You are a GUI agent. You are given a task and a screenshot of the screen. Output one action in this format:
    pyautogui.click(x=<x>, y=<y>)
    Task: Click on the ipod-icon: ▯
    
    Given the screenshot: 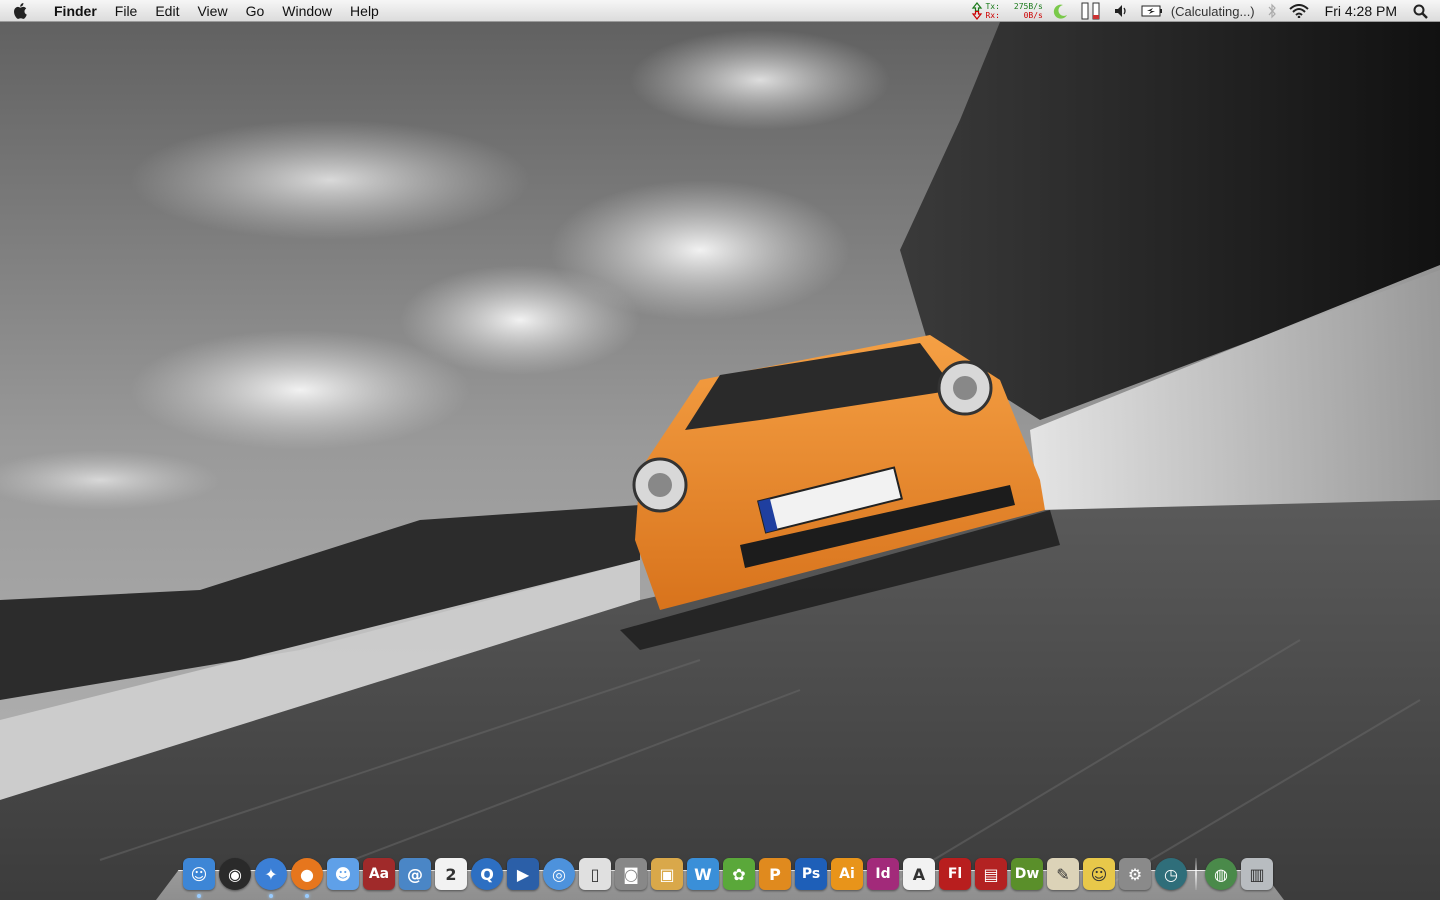 What is the action you would take?
    pyautogui.click(x=595, y=874)
    